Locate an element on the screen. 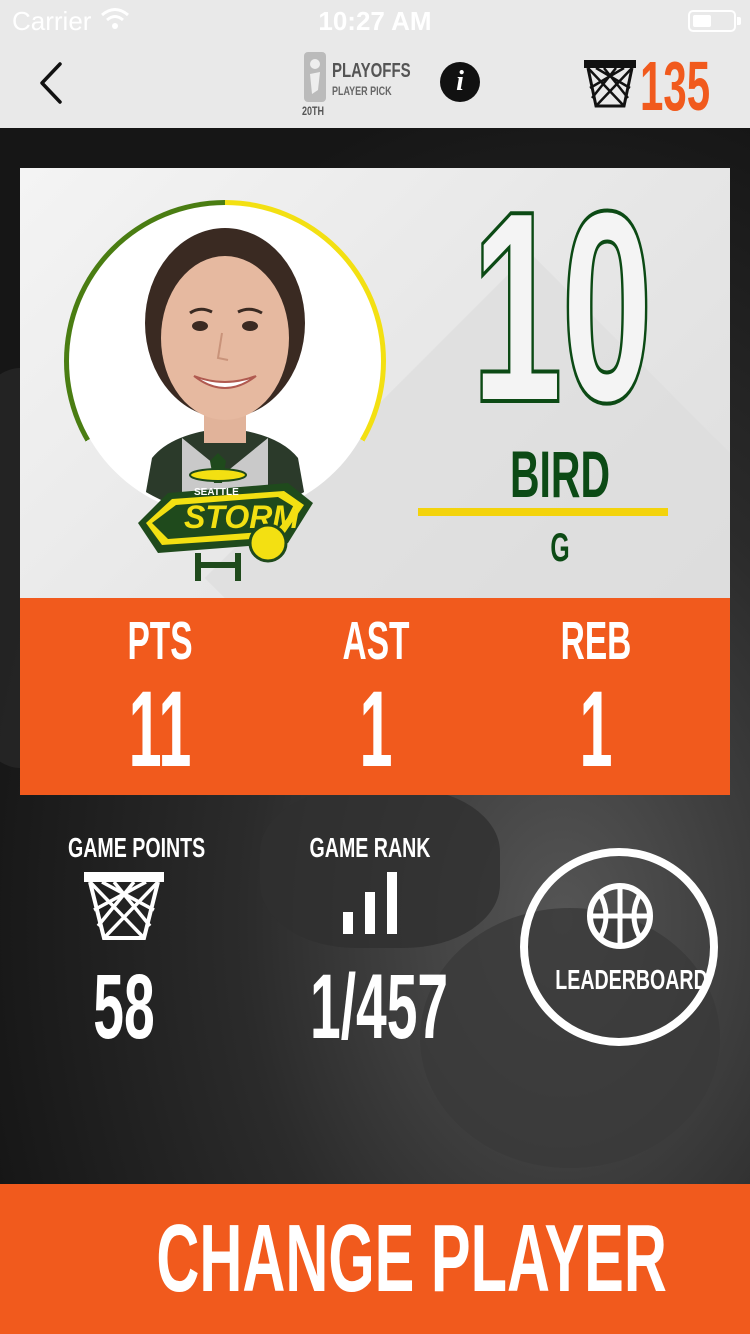 This screenshot has height=1334, width=750. game-points: GAME POINTS 58 is located at coordinates (125, 945).